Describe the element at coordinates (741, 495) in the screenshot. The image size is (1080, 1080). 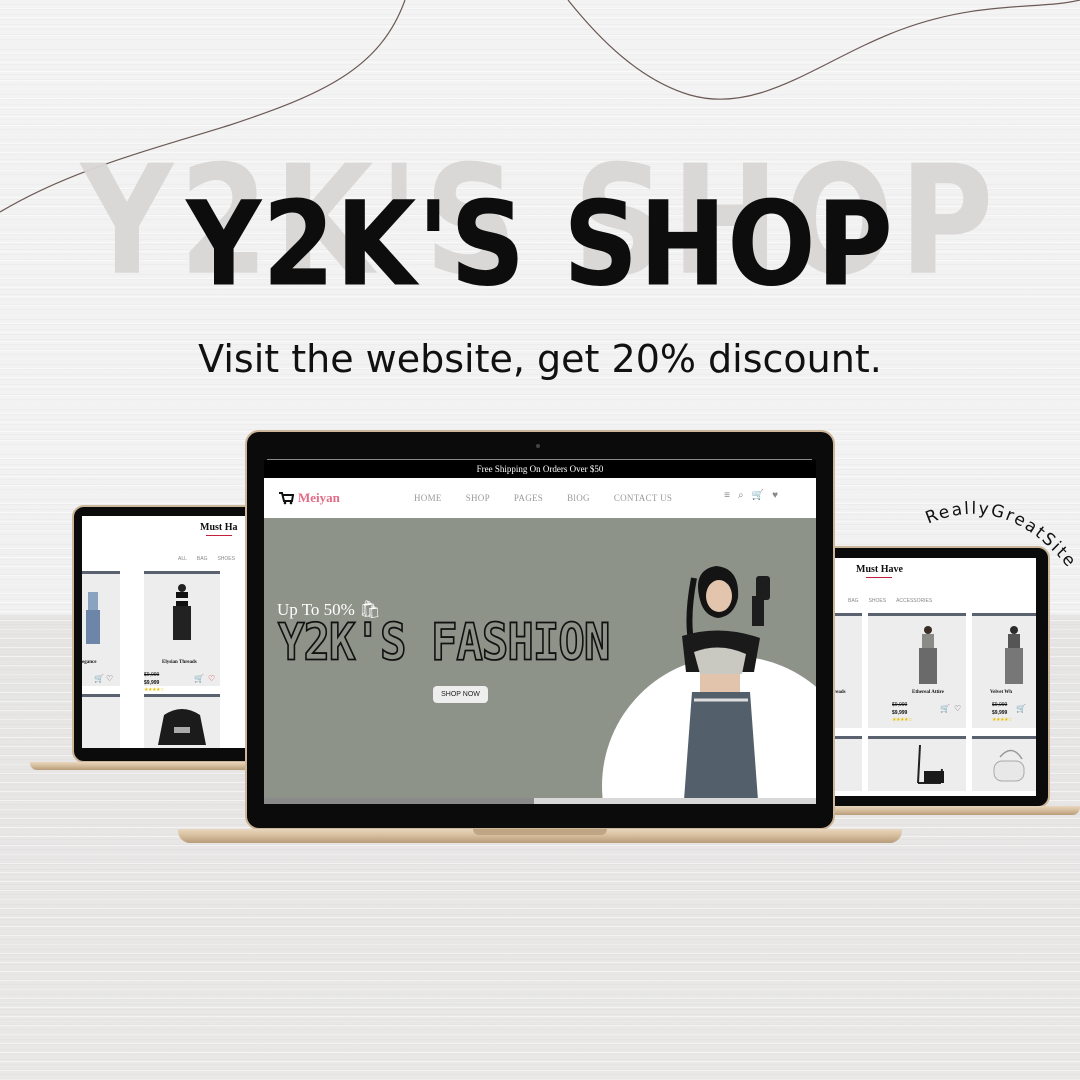
I see `search-icon: ⌕` at that location.